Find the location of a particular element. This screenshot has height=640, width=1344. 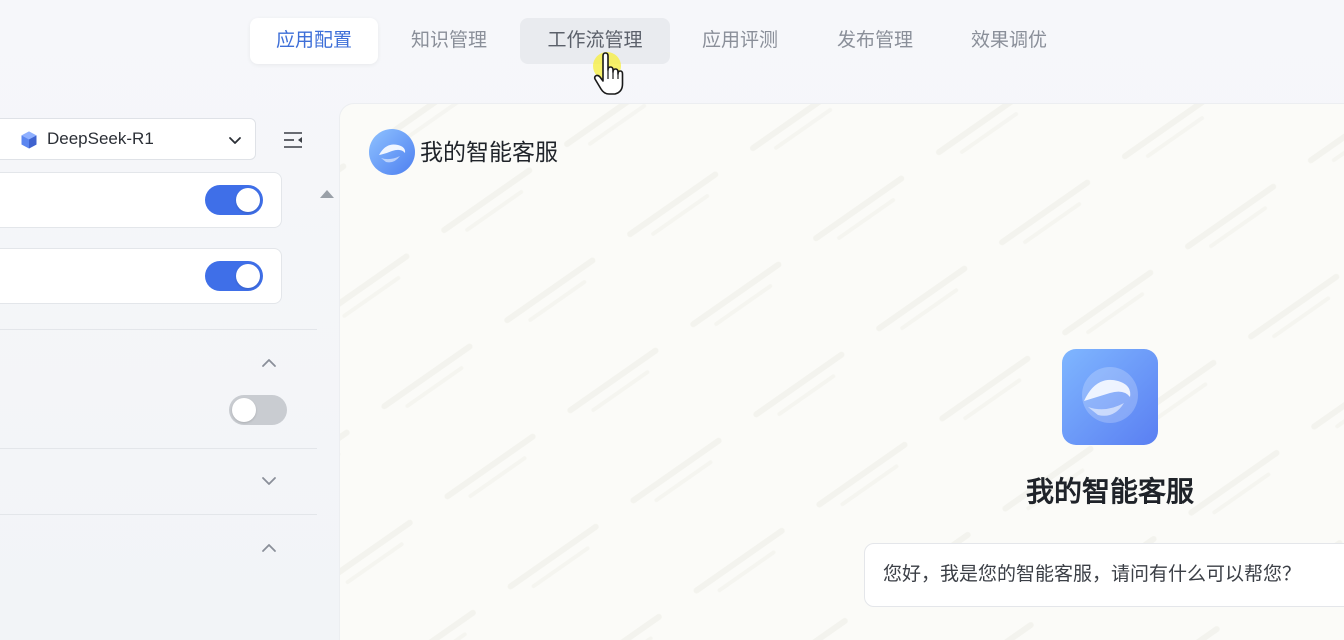

cube-icon is located at coordinates (29, 140).